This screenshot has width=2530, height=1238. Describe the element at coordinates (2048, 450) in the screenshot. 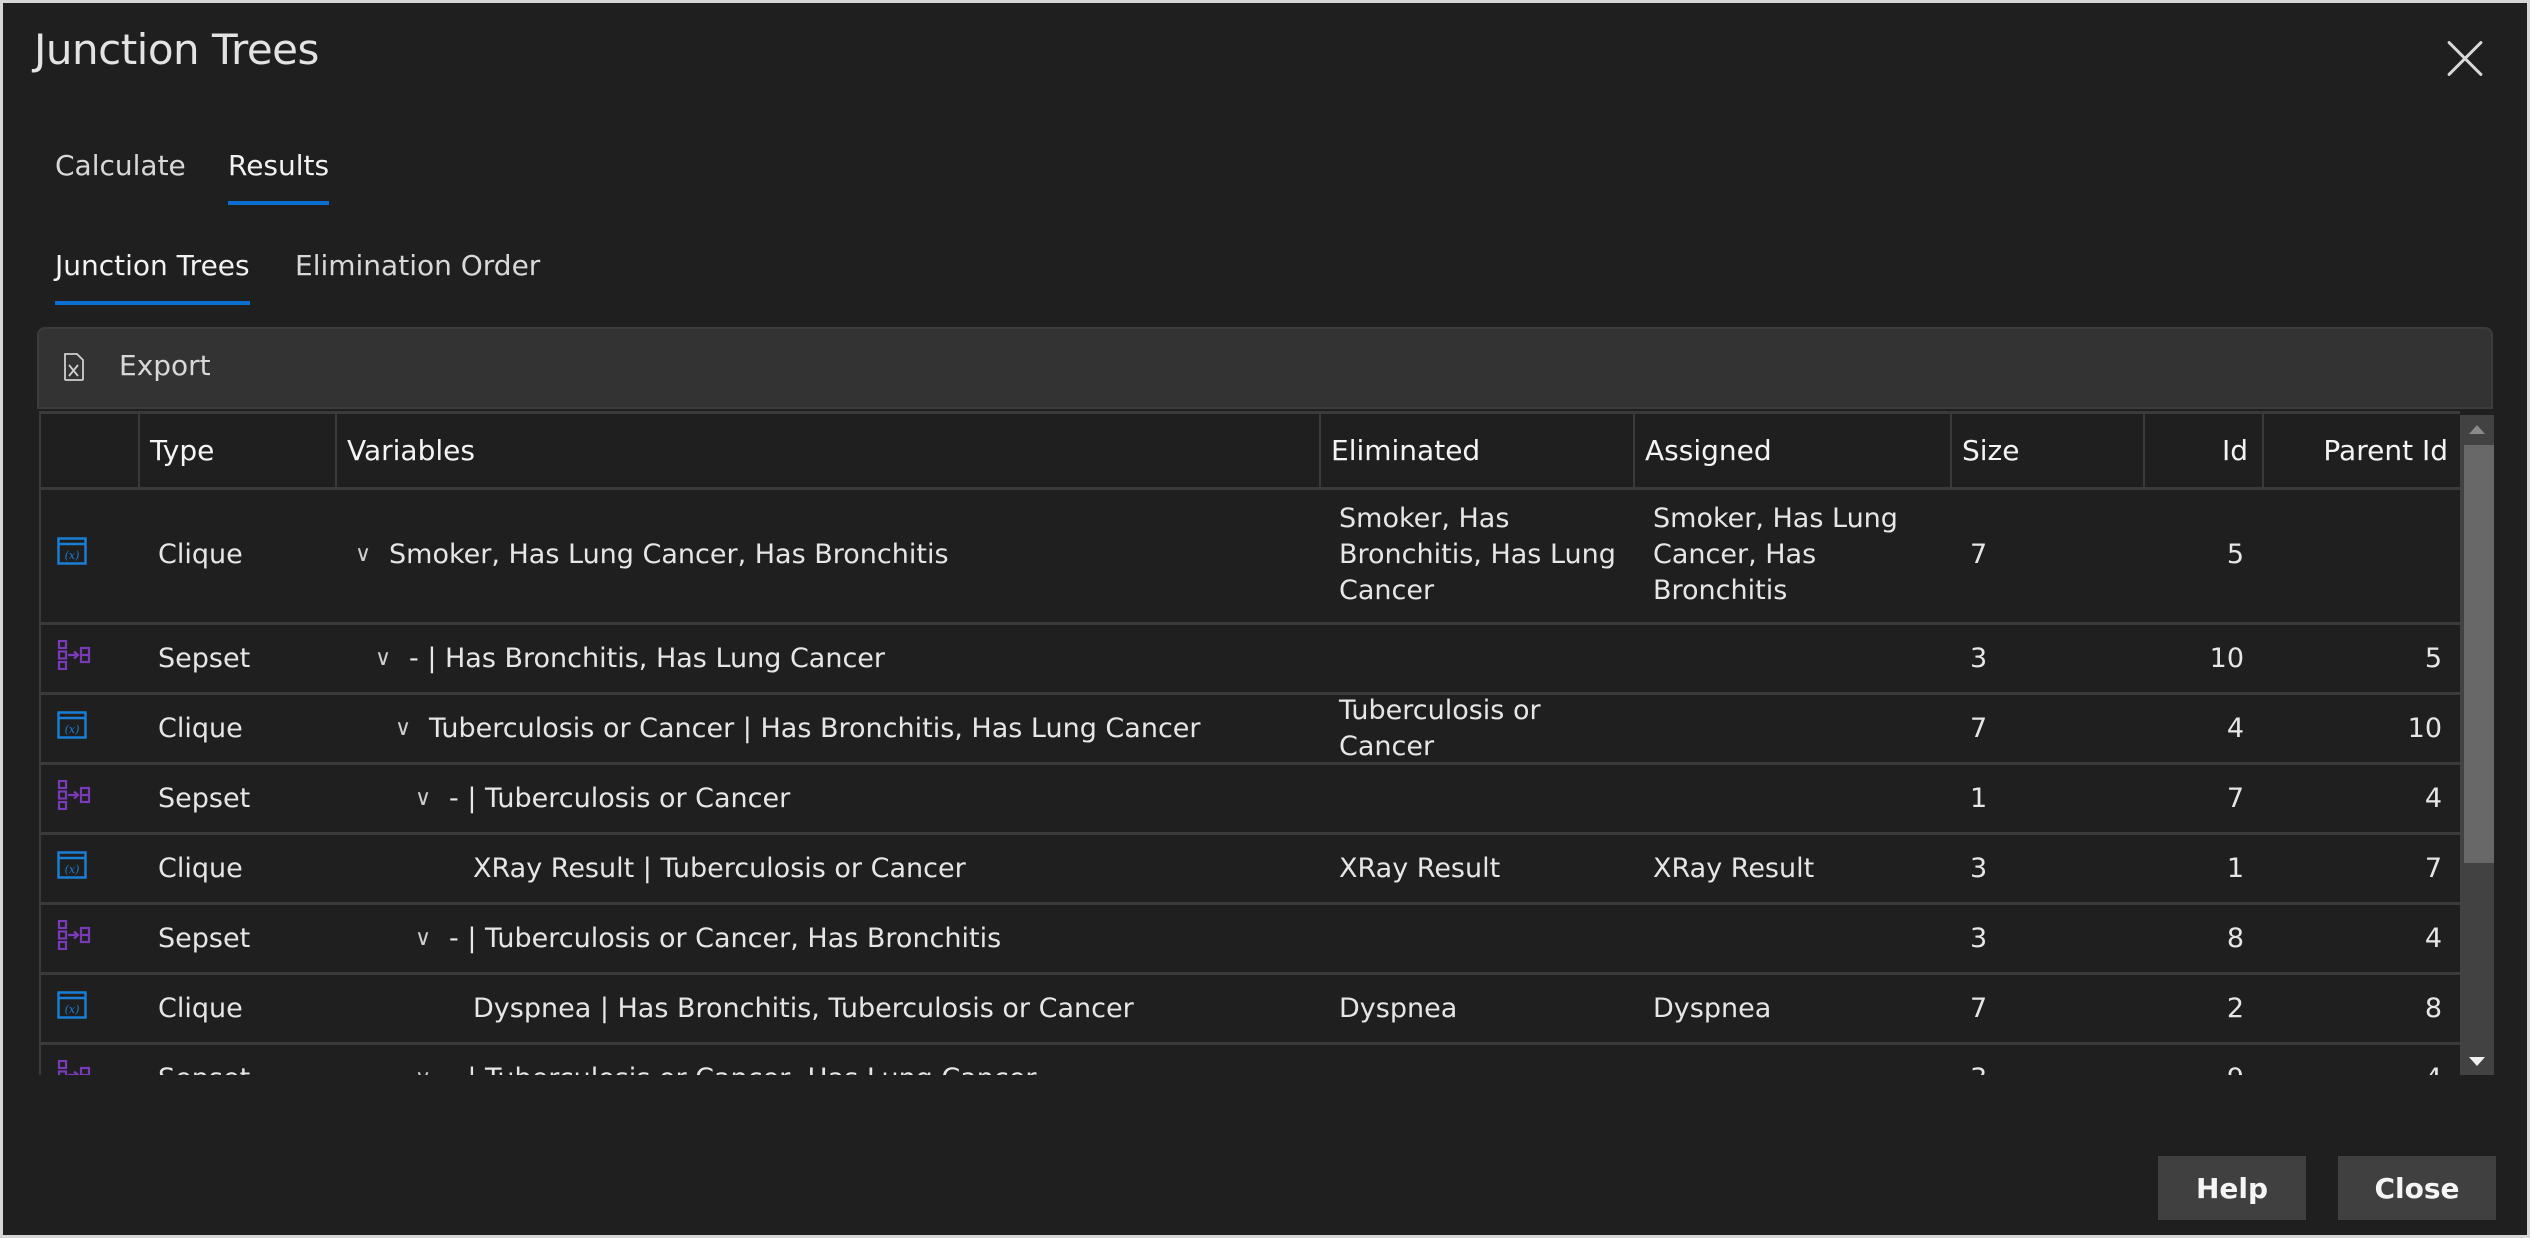

I see `column-header-size: Size` at that location.